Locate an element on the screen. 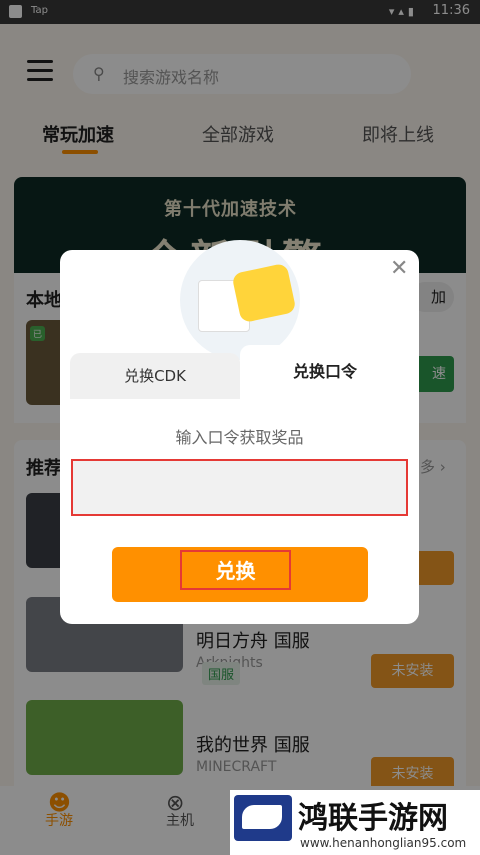 The width and height of the screenshot is (480, 855). redeem-label: 兑换 is located at coordinates (235, 570).